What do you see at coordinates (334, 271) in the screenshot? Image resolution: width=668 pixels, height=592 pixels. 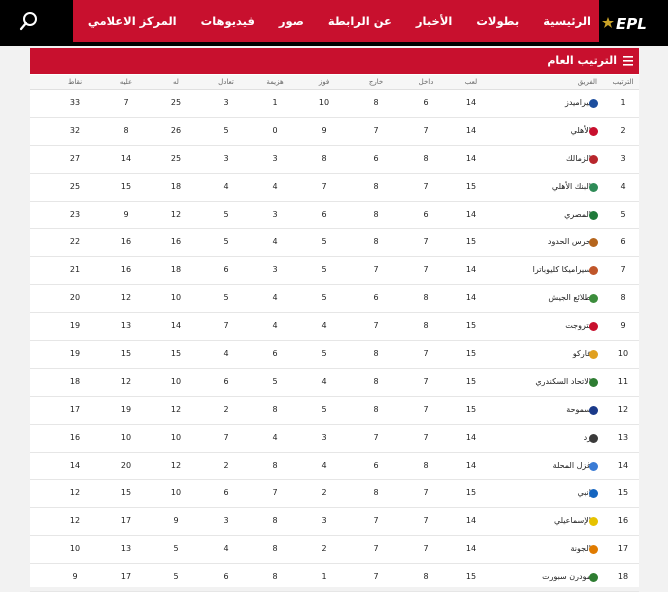 I see `table-row: 7 سيراميكا كليوباترا 14 7 7 5 3 6 18 16 21` at bounding box center [334, 271].